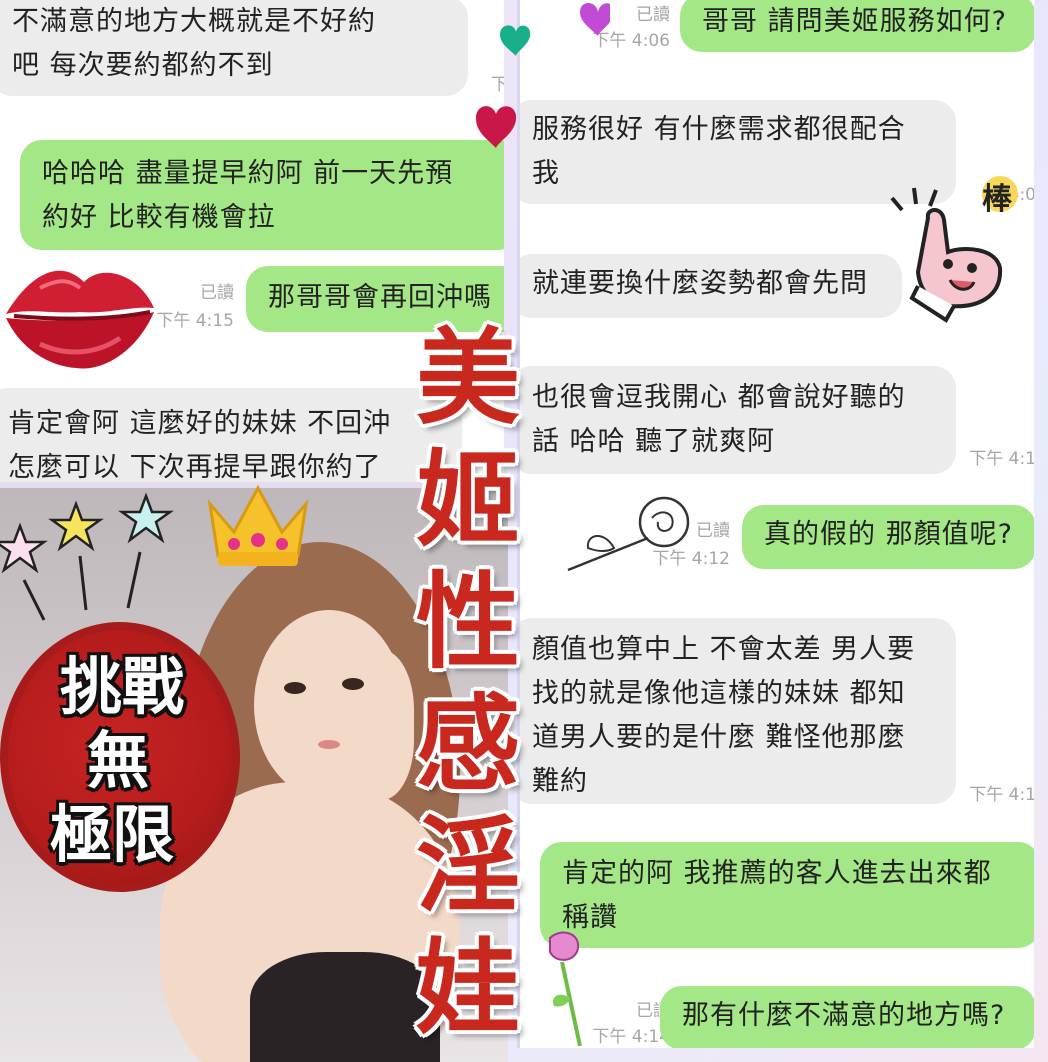 The height and width of the screenshot is (1062, 1048). Describe the element at coordinates (111, 834) in the screenshot. I see `badge-line-3: 極限` at that location.